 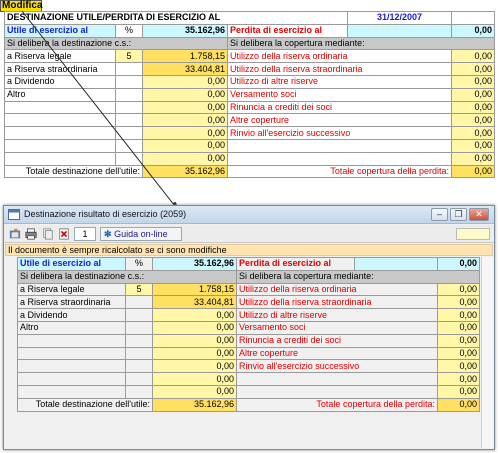 I want to click on toolbar-search-field, so click(x=473, y=234).